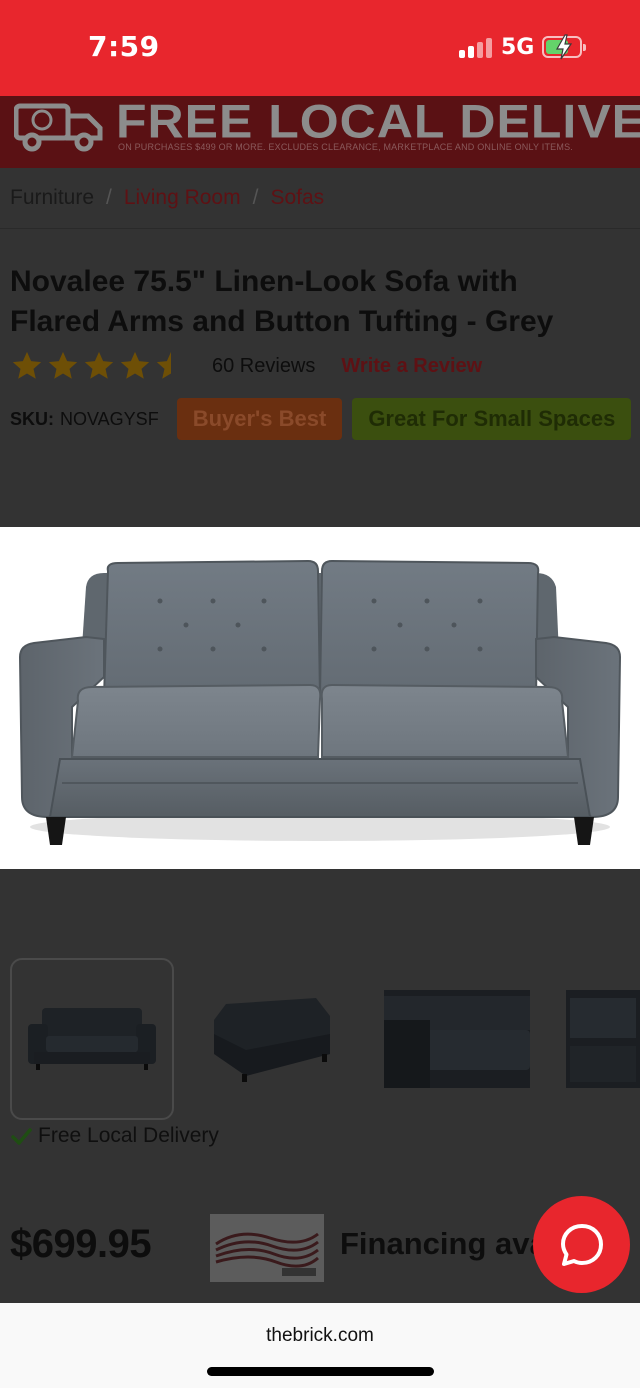  I want to click on sofa-thumbnail-front, so click(92, 1039).